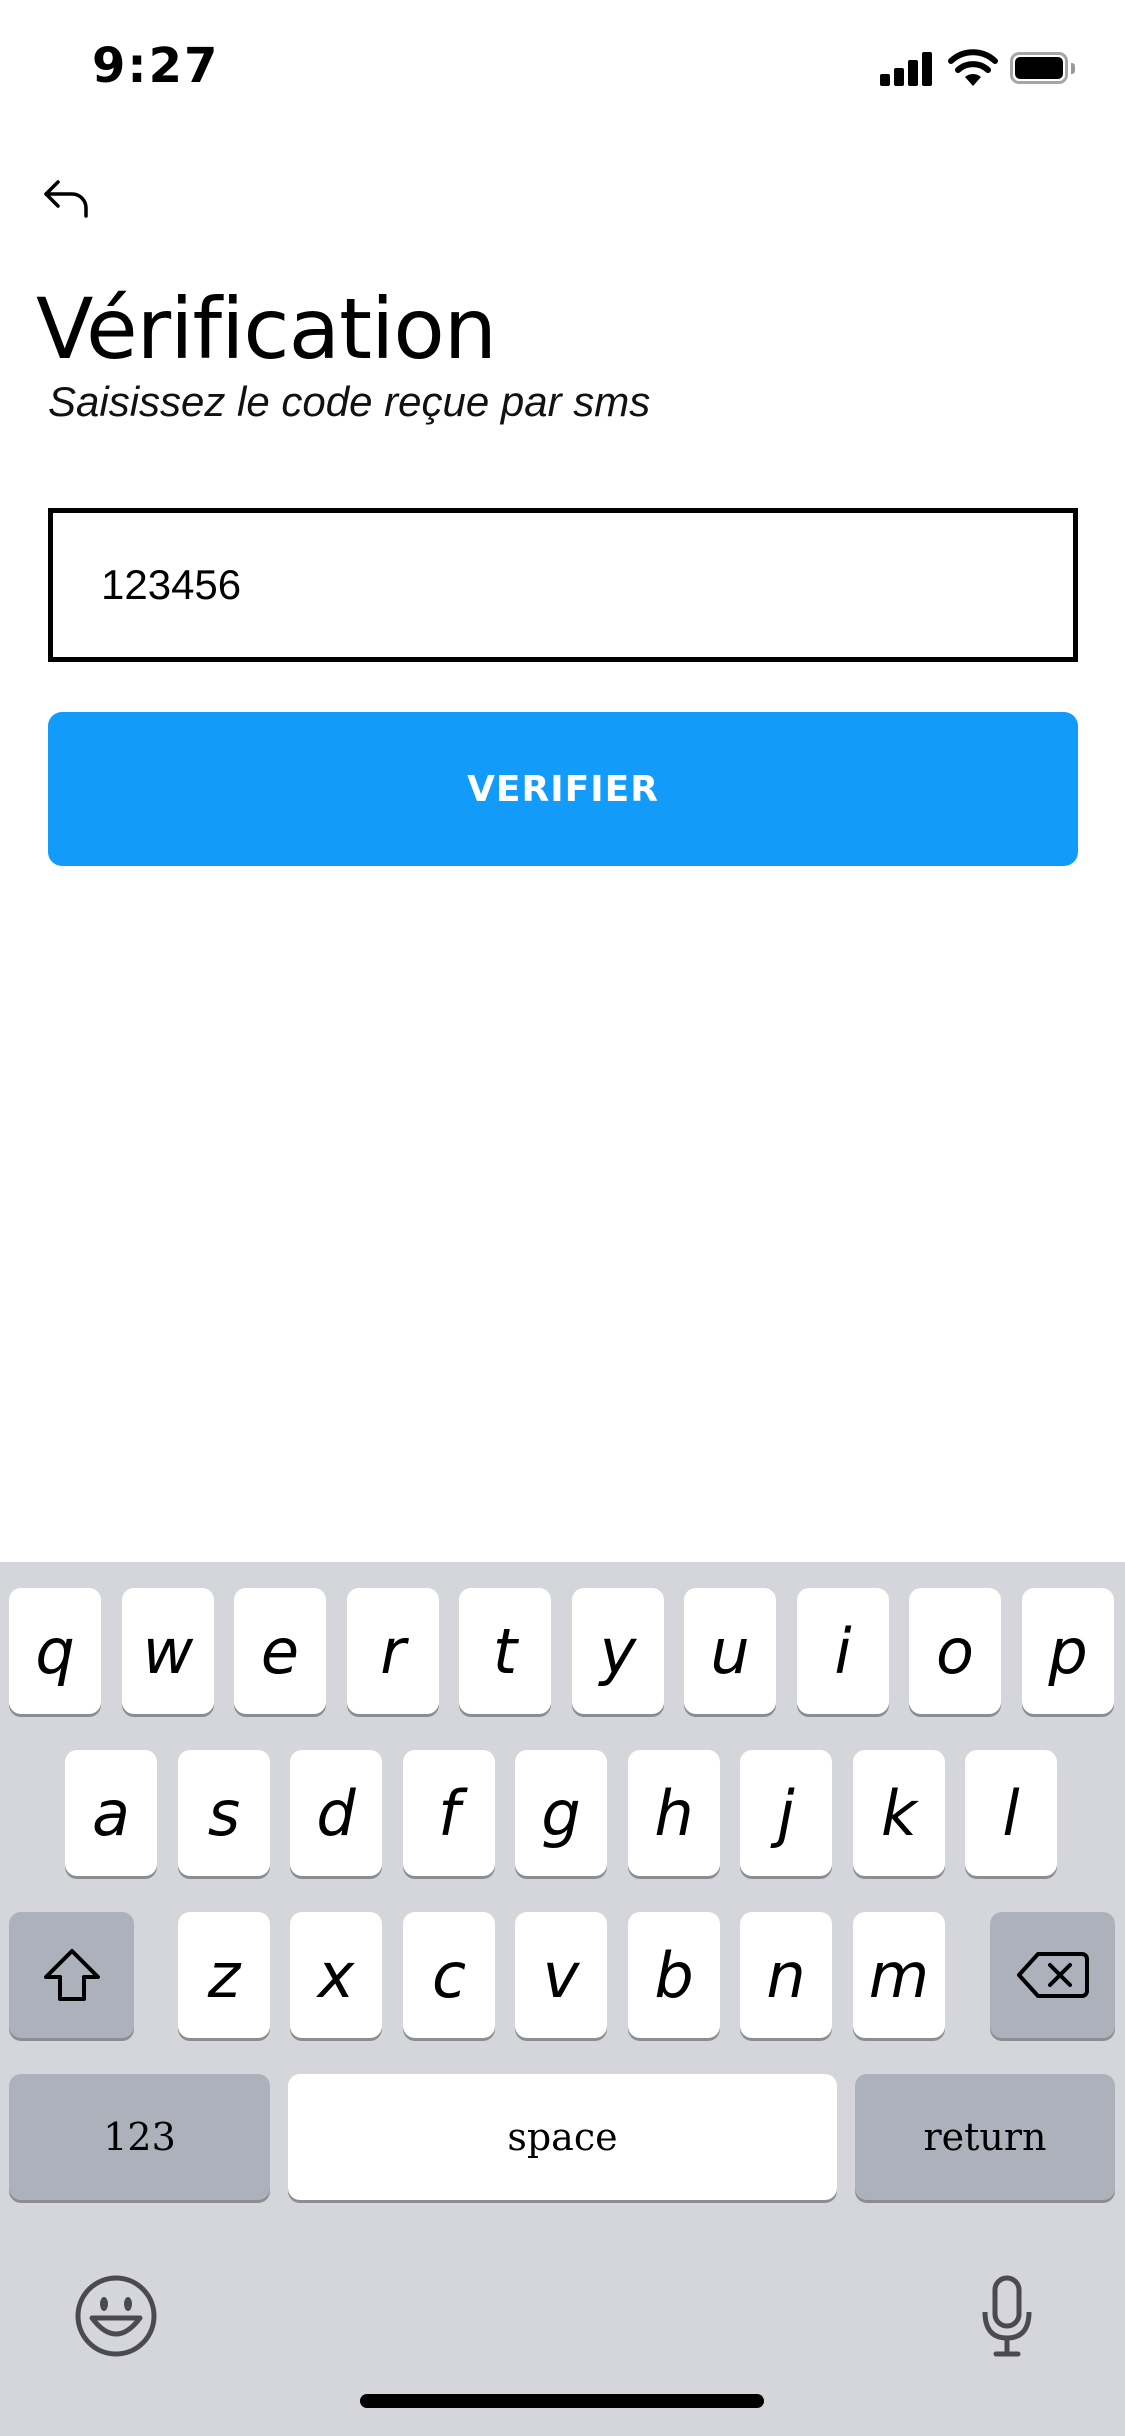 Image resolution: width=1125 pixels, height=2436 pixels. What do you see at coordinates (563, 585) in the screenshot?
I see `sms-code-input` at bounding box center [563, 585].